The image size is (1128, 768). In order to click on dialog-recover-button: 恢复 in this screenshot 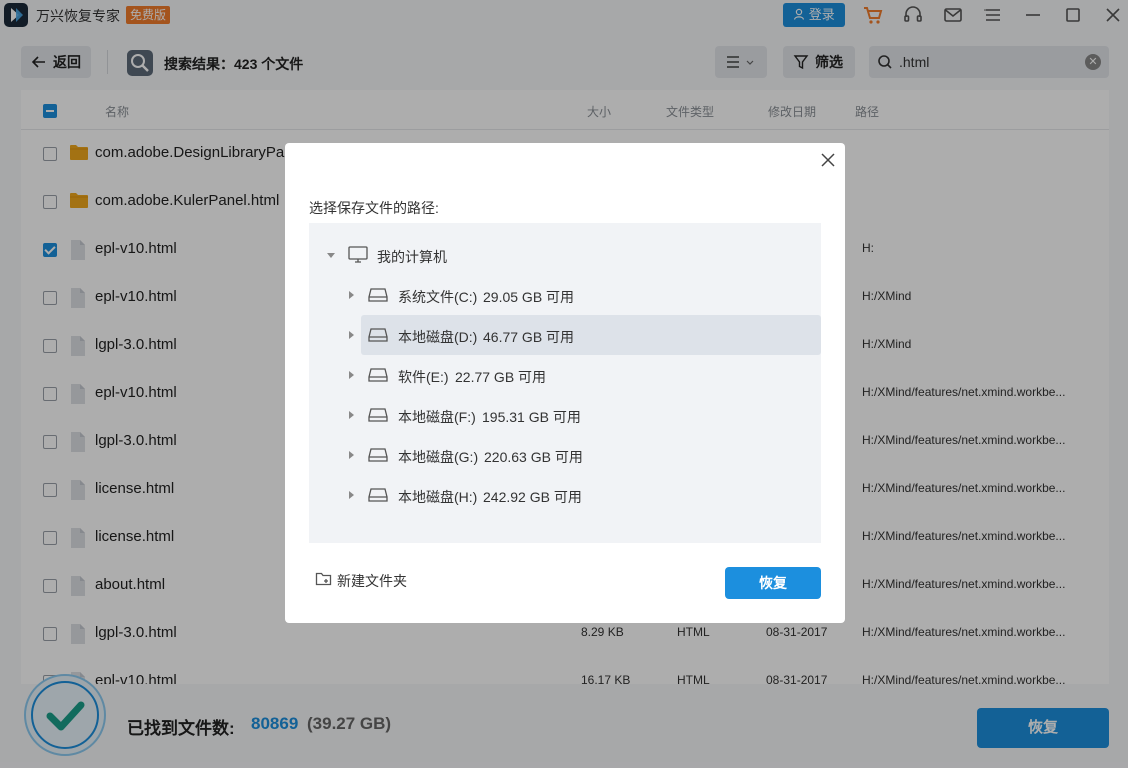, I will do `click(773, 583)`.